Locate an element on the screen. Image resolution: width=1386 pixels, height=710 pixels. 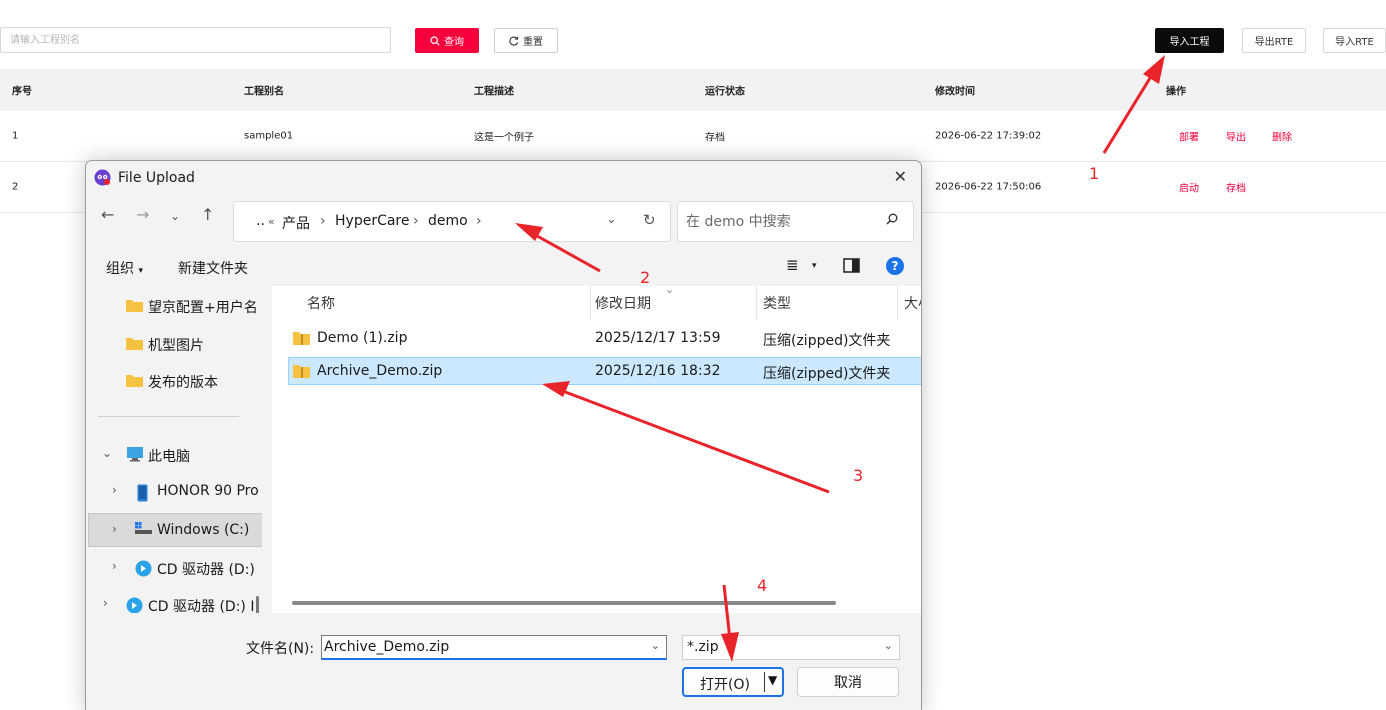
filename-input is located at coordinates (482, 647).